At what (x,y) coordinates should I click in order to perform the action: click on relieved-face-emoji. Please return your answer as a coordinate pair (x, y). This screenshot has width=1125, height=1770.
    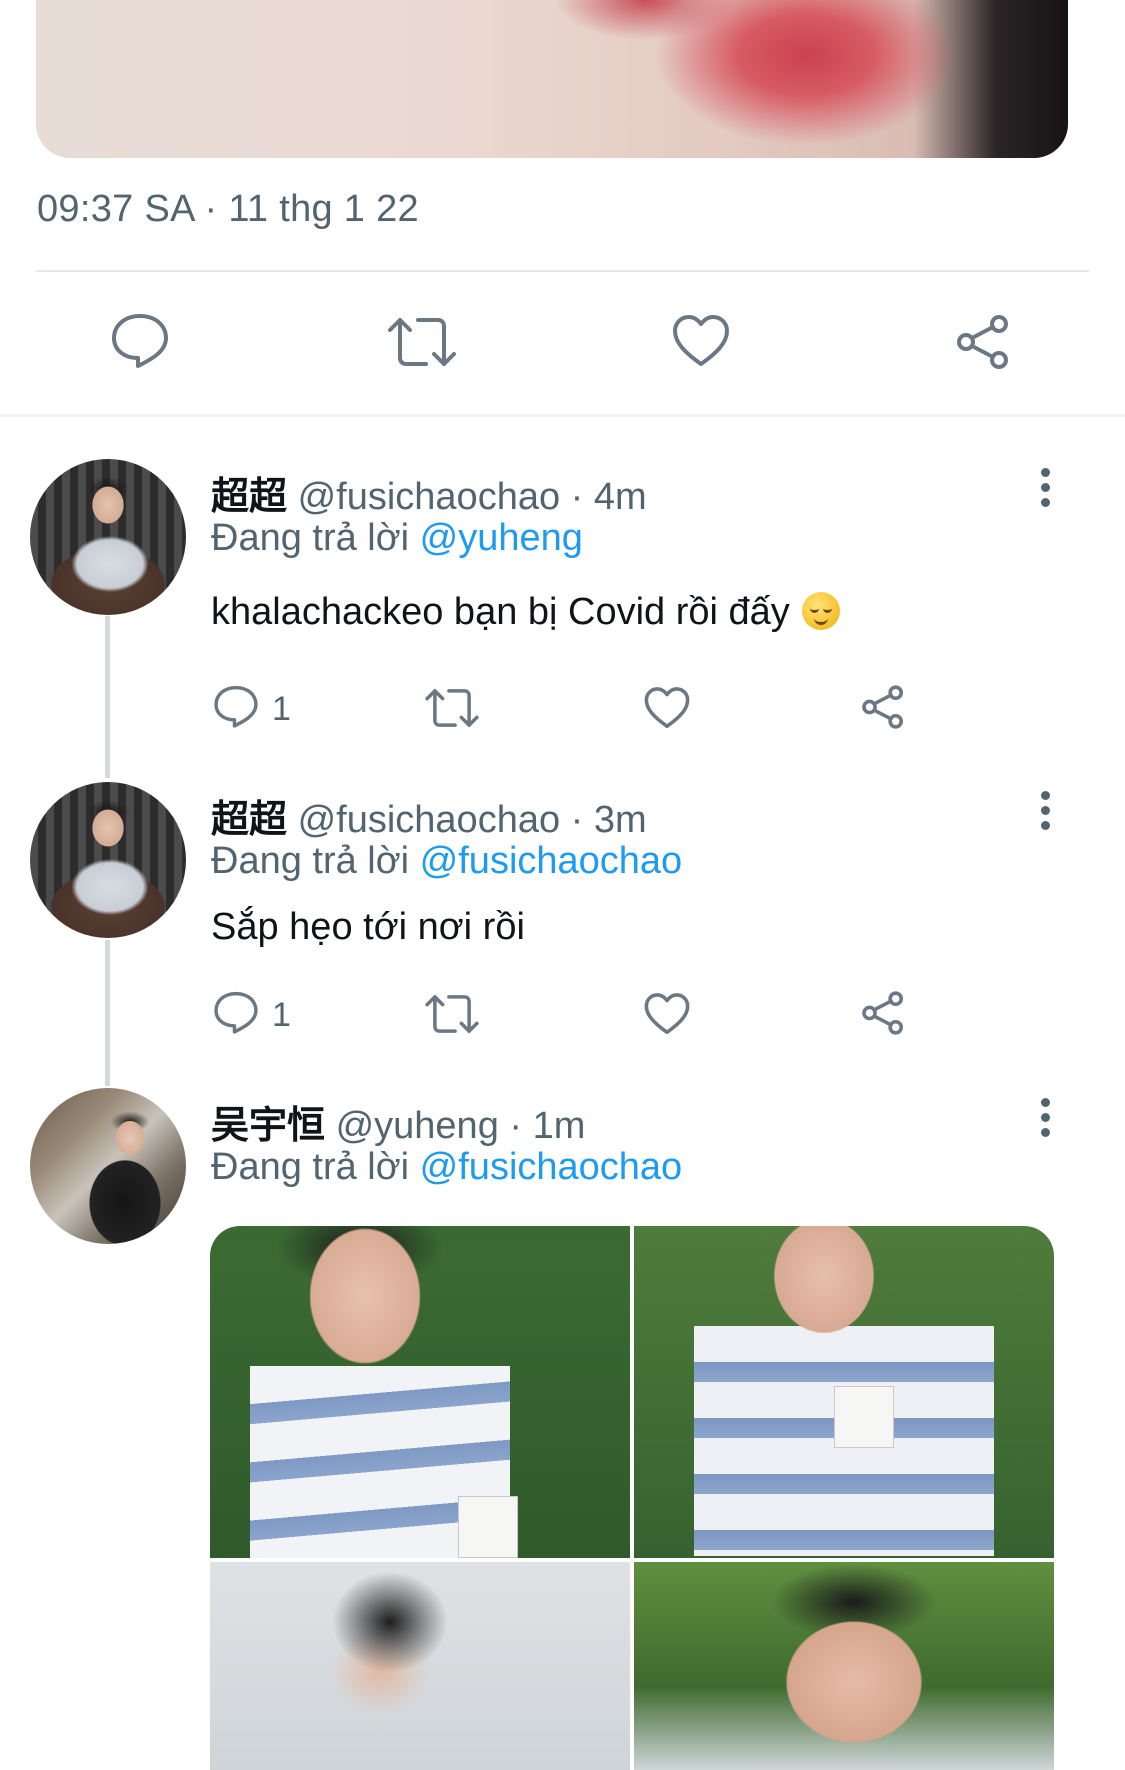
    Looking at the image, I should click on (820, 611).